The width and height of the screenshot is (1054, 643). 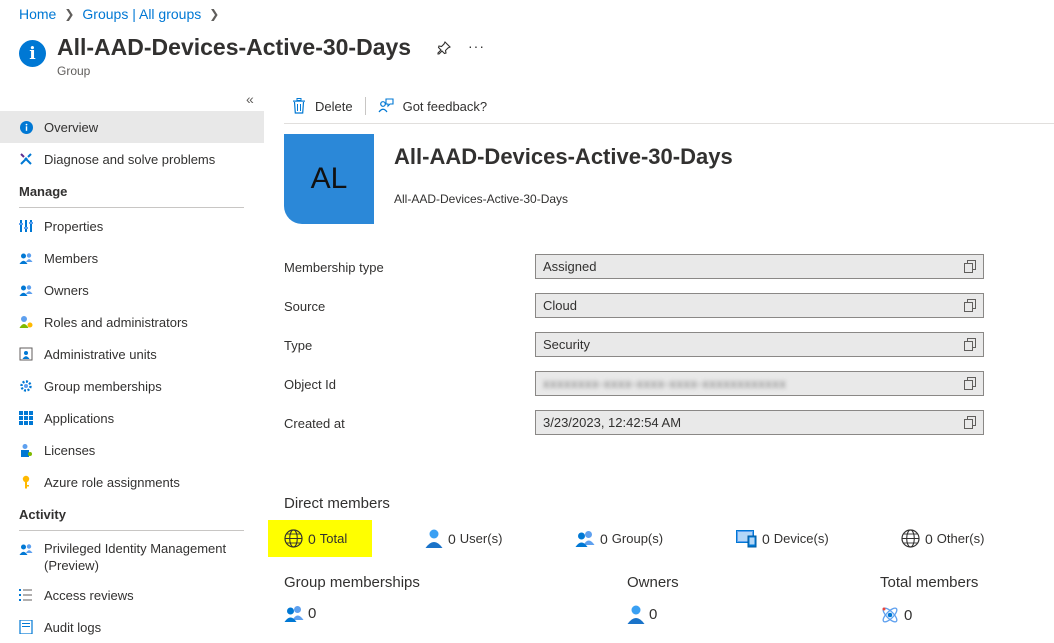 What do you see at coordinates (132, 258) in the screenshot?
I see `sidebar-item-members: Members` at bounding box center [132, 258].